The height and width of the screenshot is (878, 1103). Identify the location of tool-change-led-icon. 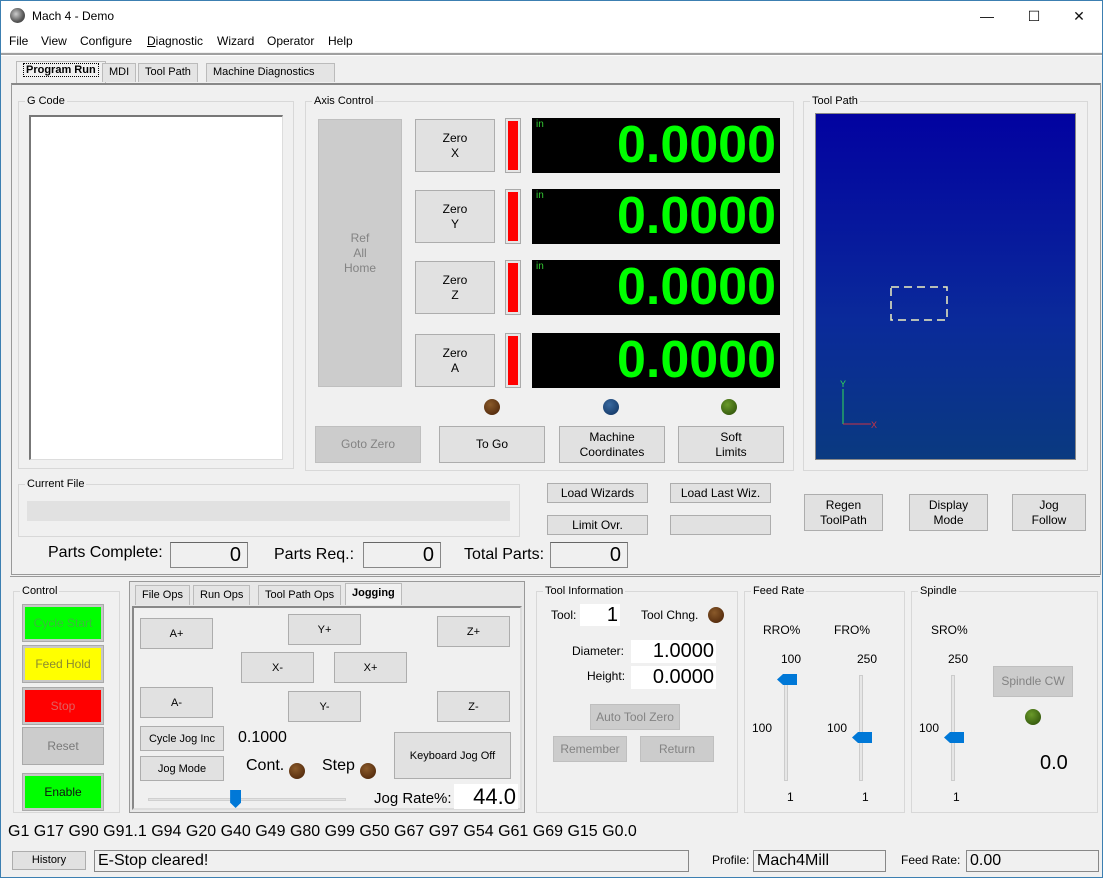
(716, 615).